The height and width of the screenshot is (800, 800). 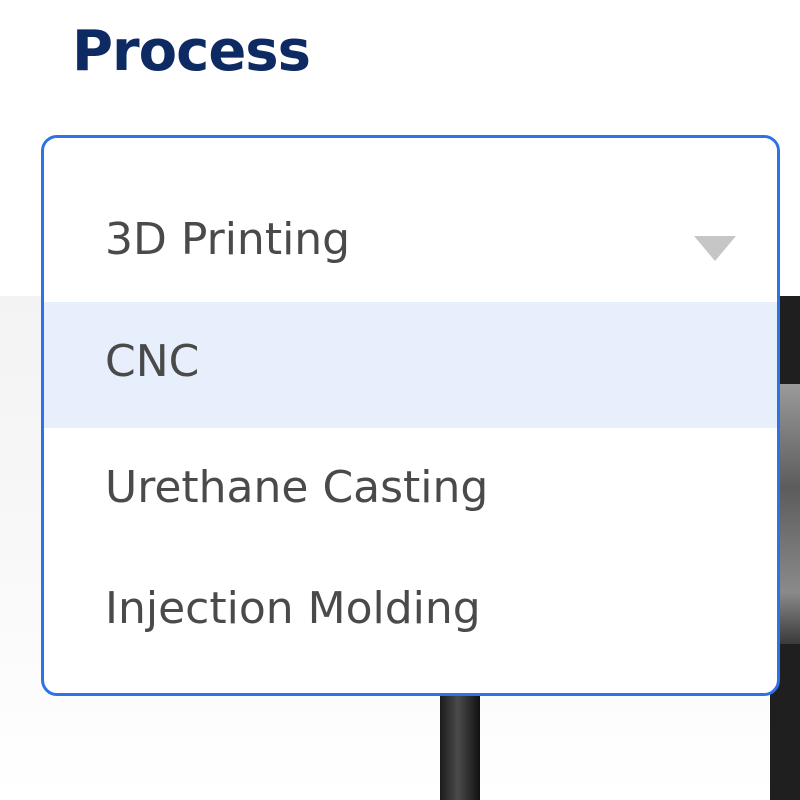 What do you see at coordinates (152, 361) in the screenshot?
I see `option-label: CNC` at bounding box center [152, 361].